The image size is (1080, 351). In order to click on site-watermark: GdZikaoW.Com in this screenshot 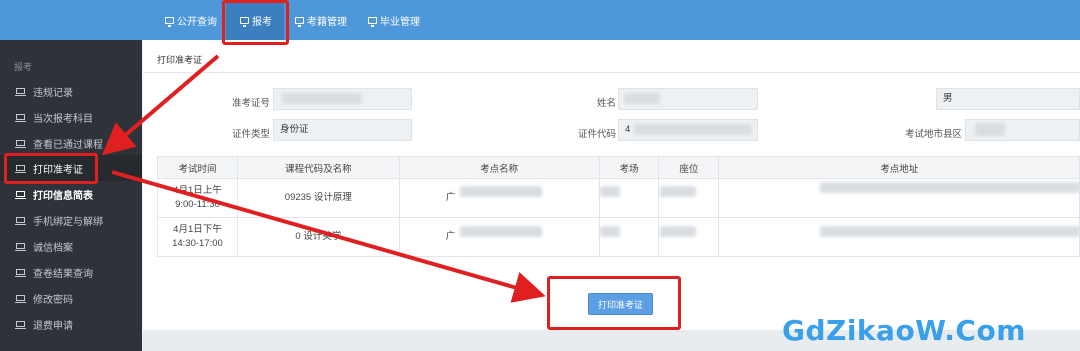, I will do `click(904, 330)`.